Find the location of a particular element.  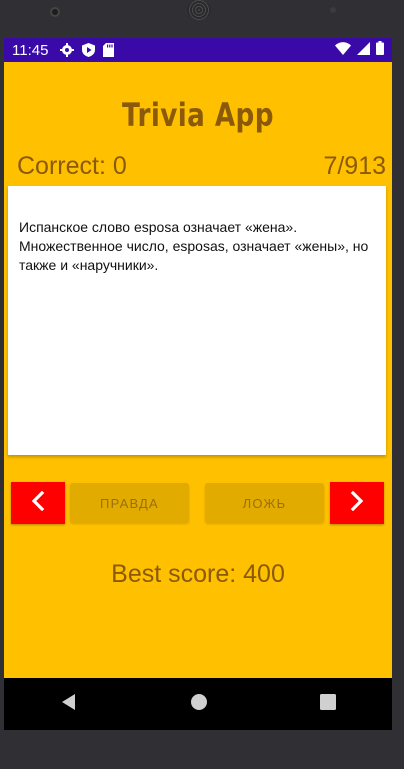

status-bar: 11:45 is located at coordinates (198, 50).